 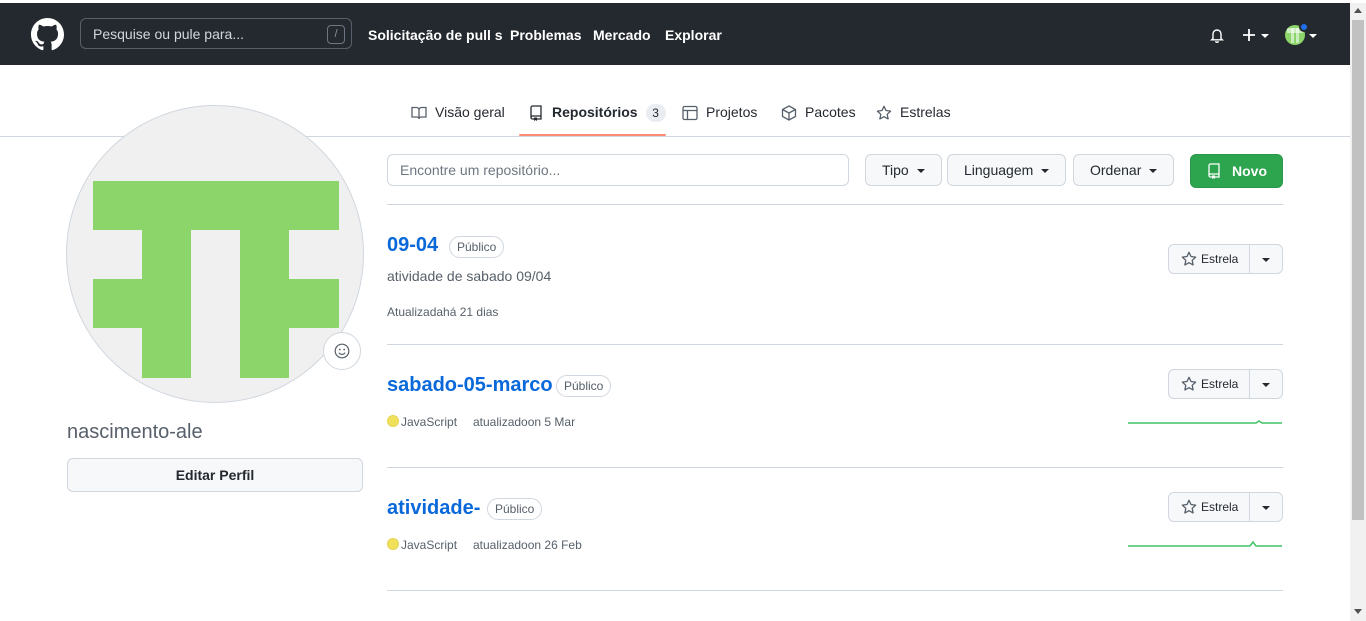 I want to click on tab-overview-label: Visão geral, so click(x=470, y=112).